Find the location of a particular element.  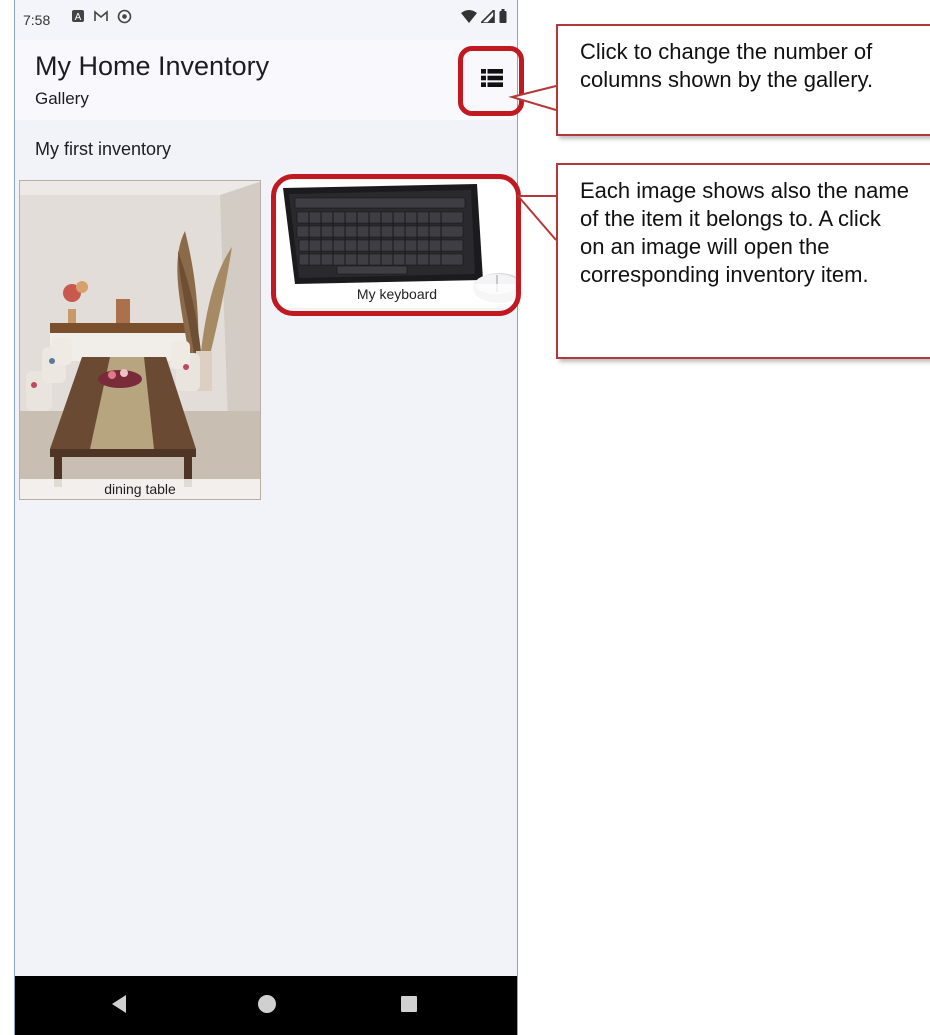

home-icon is located at coordinates (267, 1006).